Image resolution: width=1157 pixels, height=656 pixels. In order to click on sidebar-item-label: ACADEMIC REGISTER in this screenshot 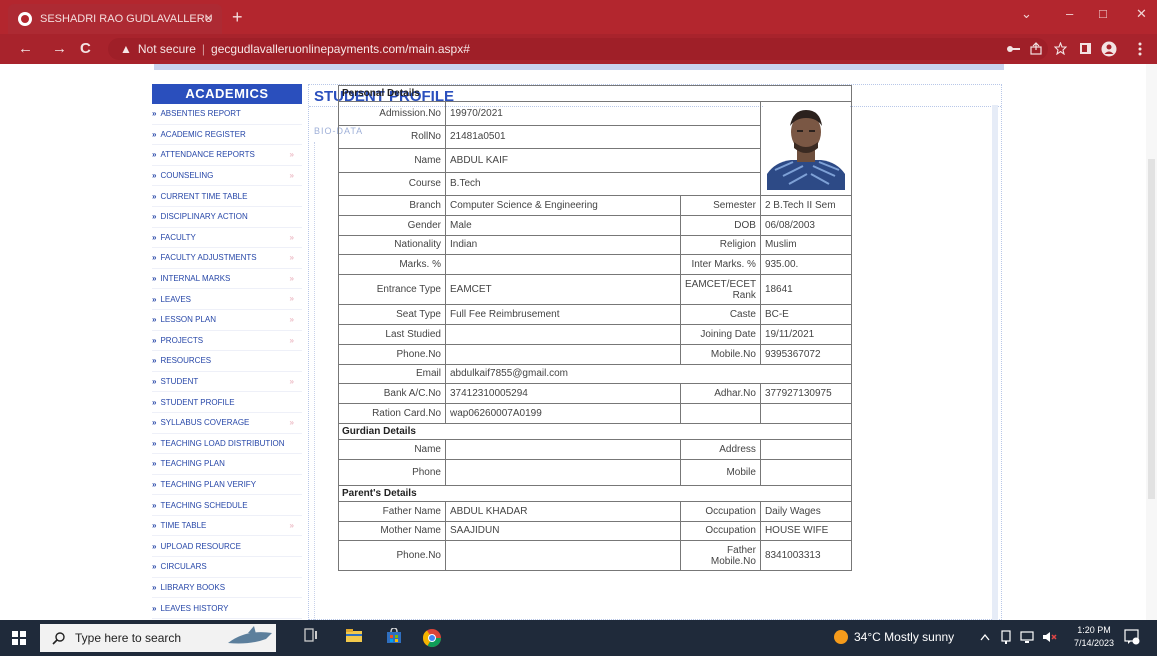, I will do `click(203, 134)`.